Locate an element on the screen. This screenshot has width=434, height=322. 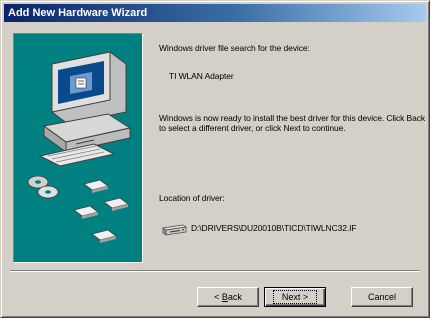
computer-illustration-icon is located at coordinates (79, 147).